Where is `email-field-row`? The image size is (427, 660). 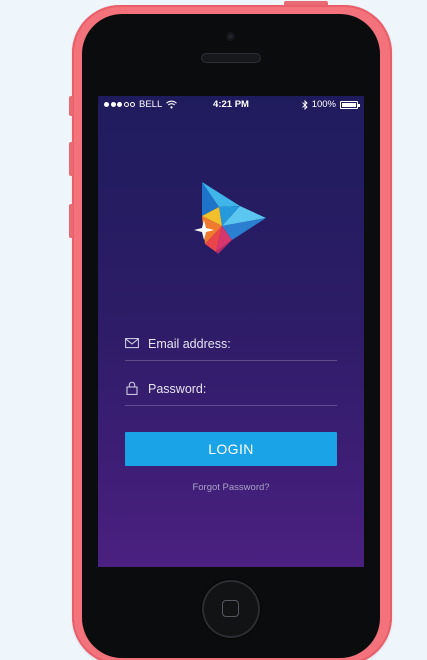 email-field-row is located at coordinates (231, 345).